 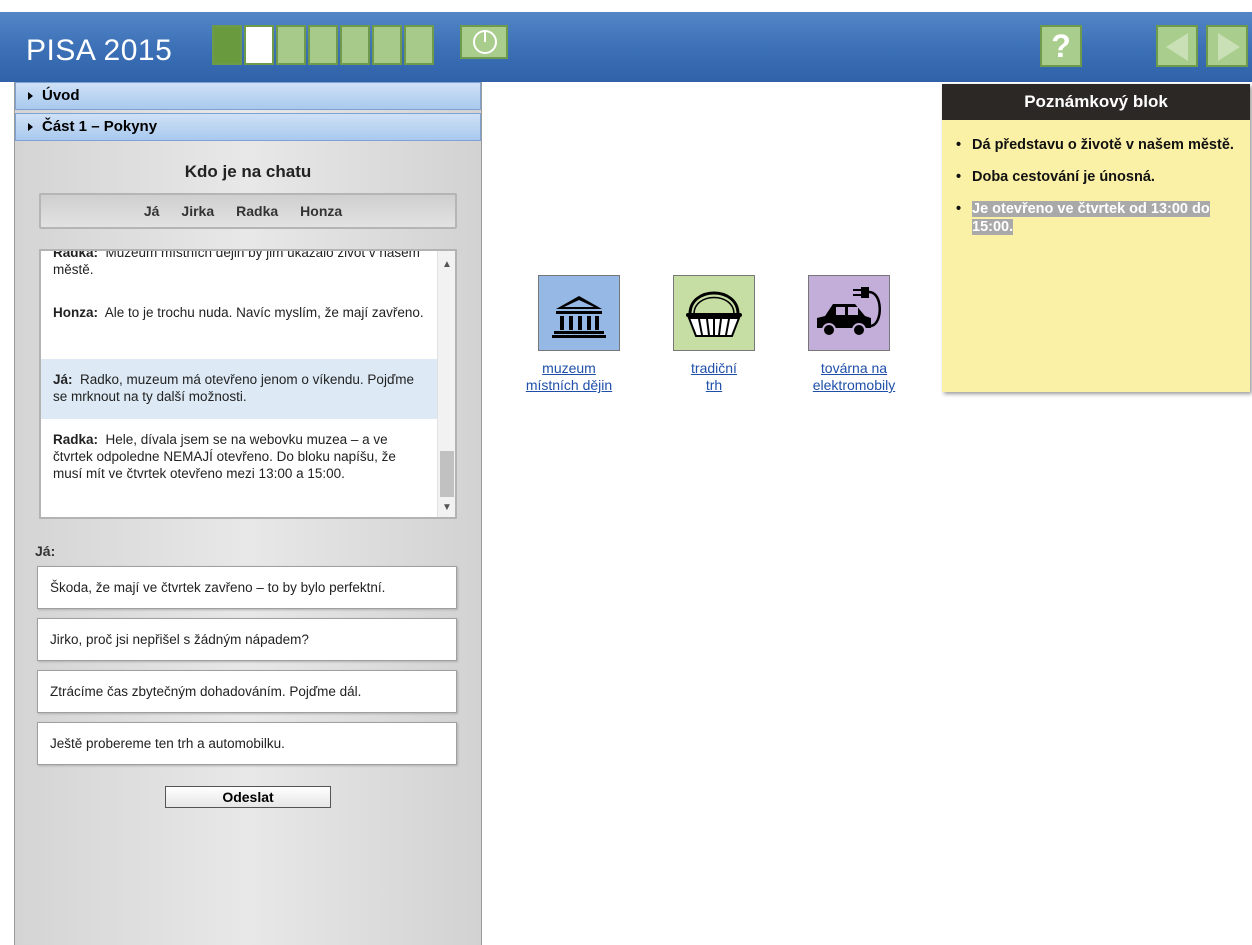 I want to click on timer-button, so click(x=484, y=42).